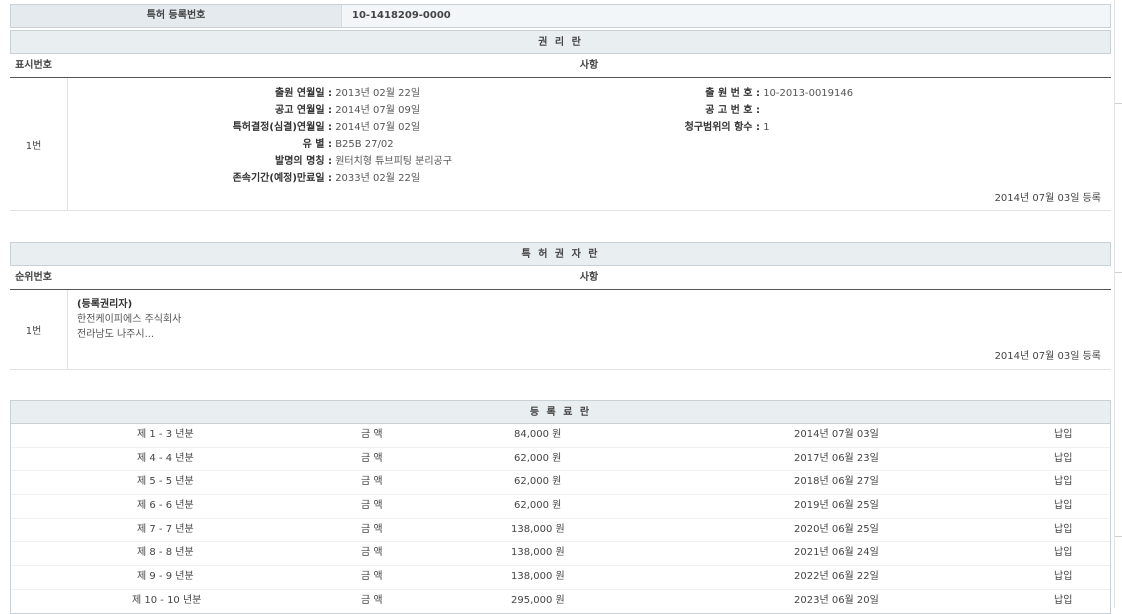 The width and height of the screenshot is (1122, 614). Describe the element at coordinates (836, 435) in the screenshot. I see `fee-date: 2014년 07월 03일` at that location.